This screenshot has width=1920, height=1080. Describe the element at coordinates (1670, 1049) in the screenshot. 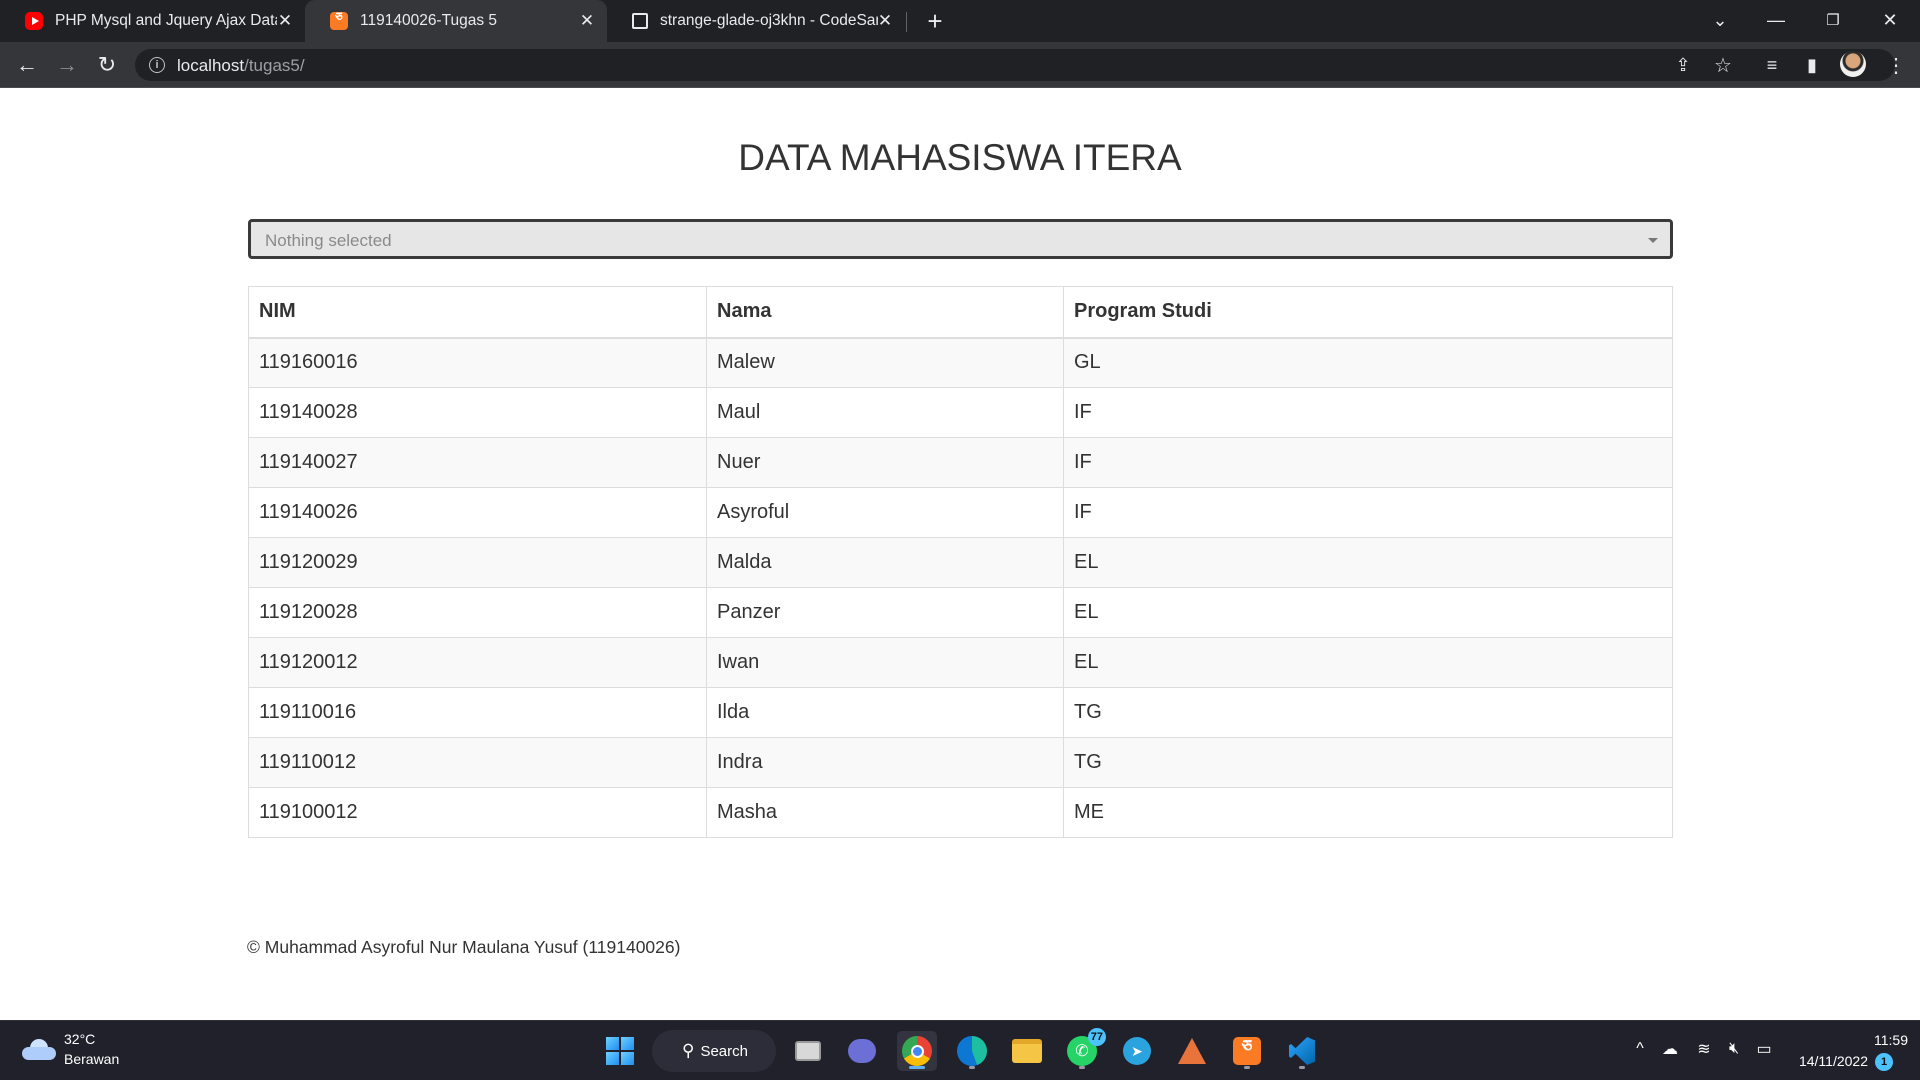

I see `onedrive-cloud-icon: ☁` at that location.